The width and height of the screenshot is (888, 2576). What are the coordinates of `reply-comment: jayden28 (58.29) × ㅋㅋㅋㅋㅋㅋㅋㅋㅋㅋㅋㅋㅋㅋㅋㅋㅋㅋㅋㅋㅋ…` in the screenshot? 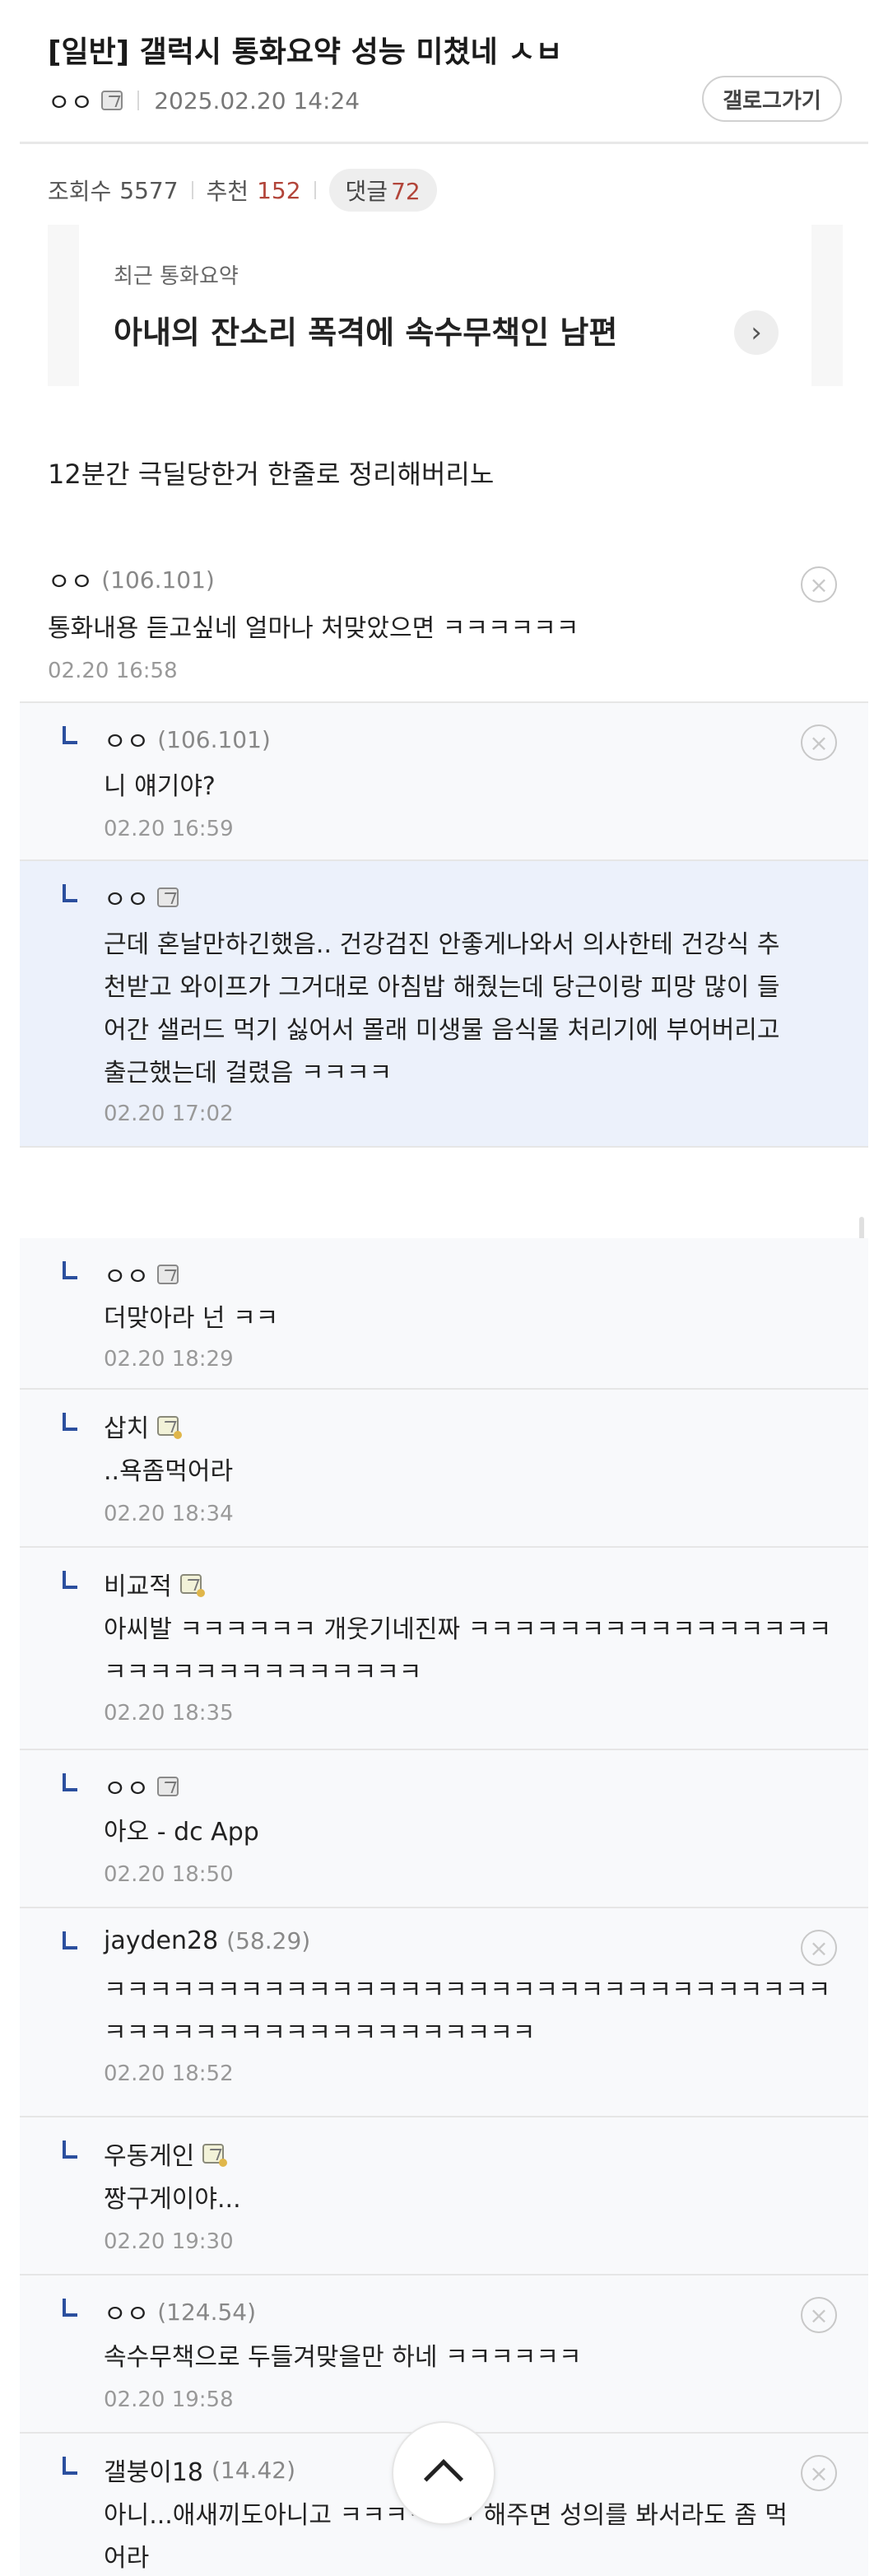 It's located at (444, 2012).